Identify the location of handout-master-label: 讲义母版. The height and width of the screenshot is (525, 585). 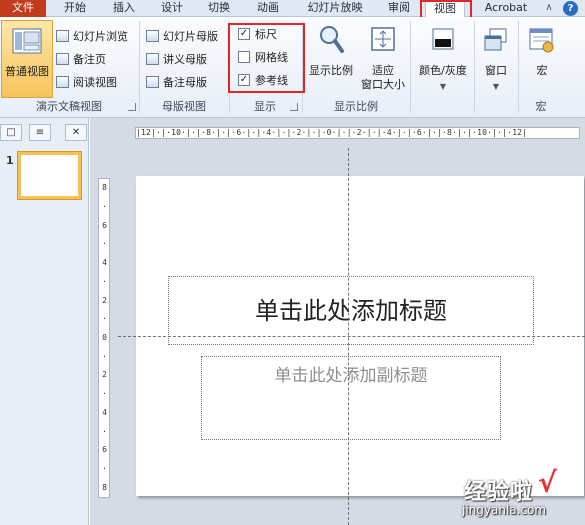
(185, 59).